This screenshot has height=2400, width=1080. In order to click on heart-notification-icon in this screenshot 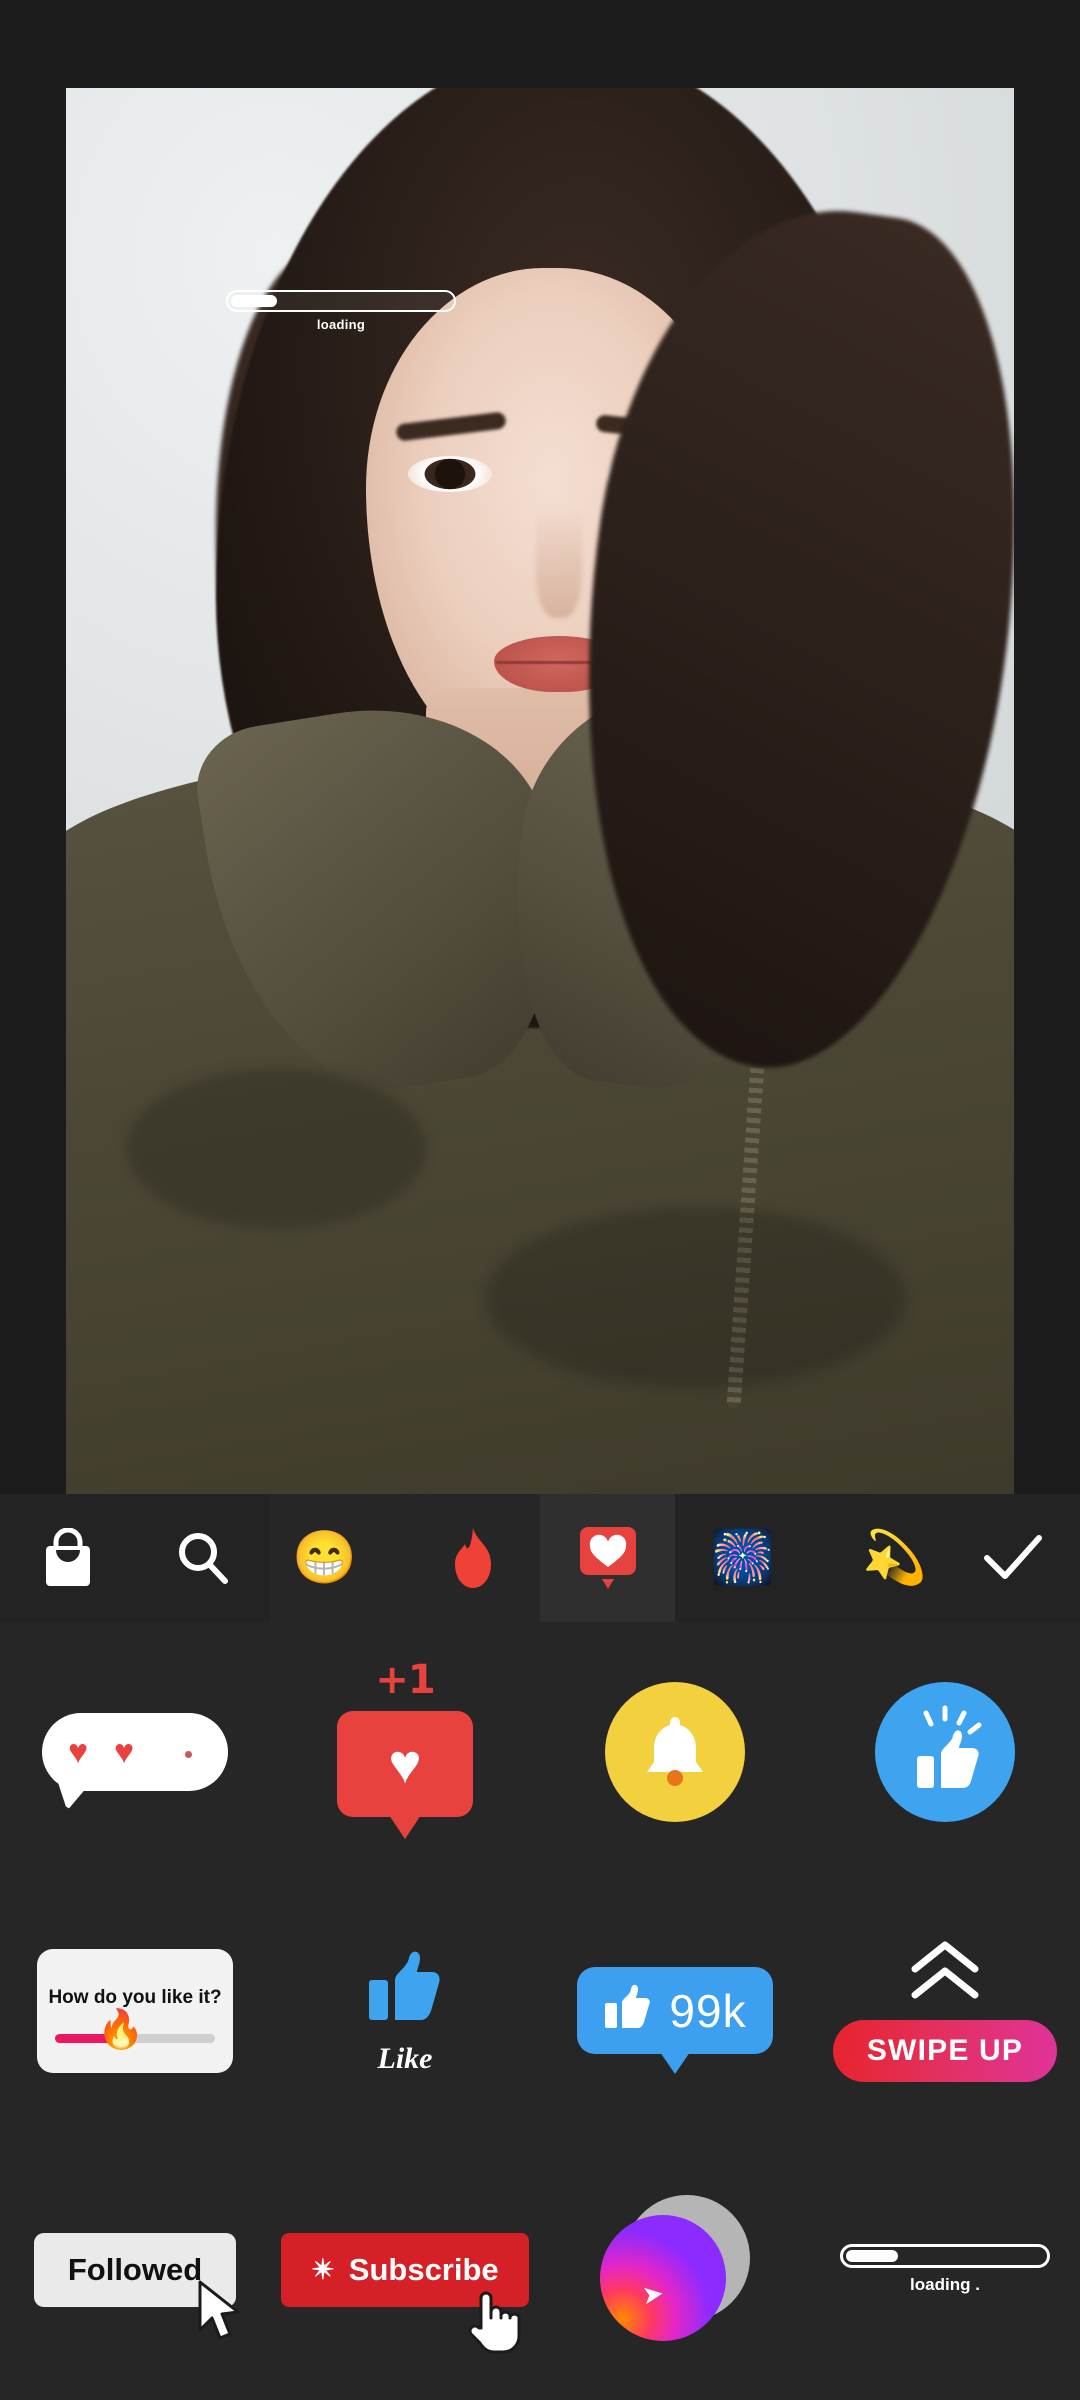, I will do `click(608, 1558)`.